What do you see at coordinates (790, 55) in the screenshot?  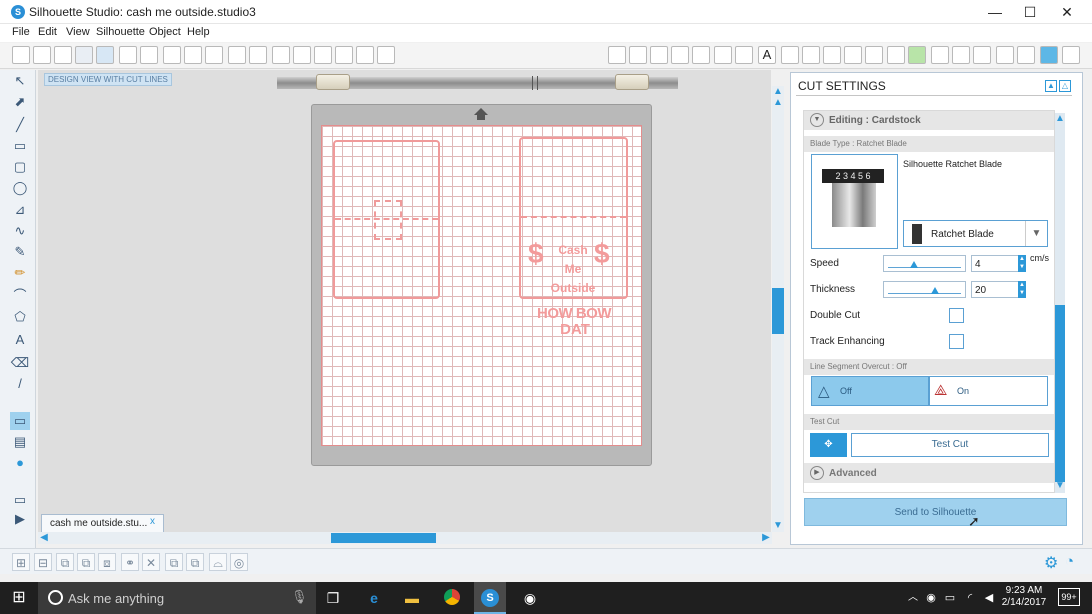 I see `transform-icon` at bounding box center [790, 55].